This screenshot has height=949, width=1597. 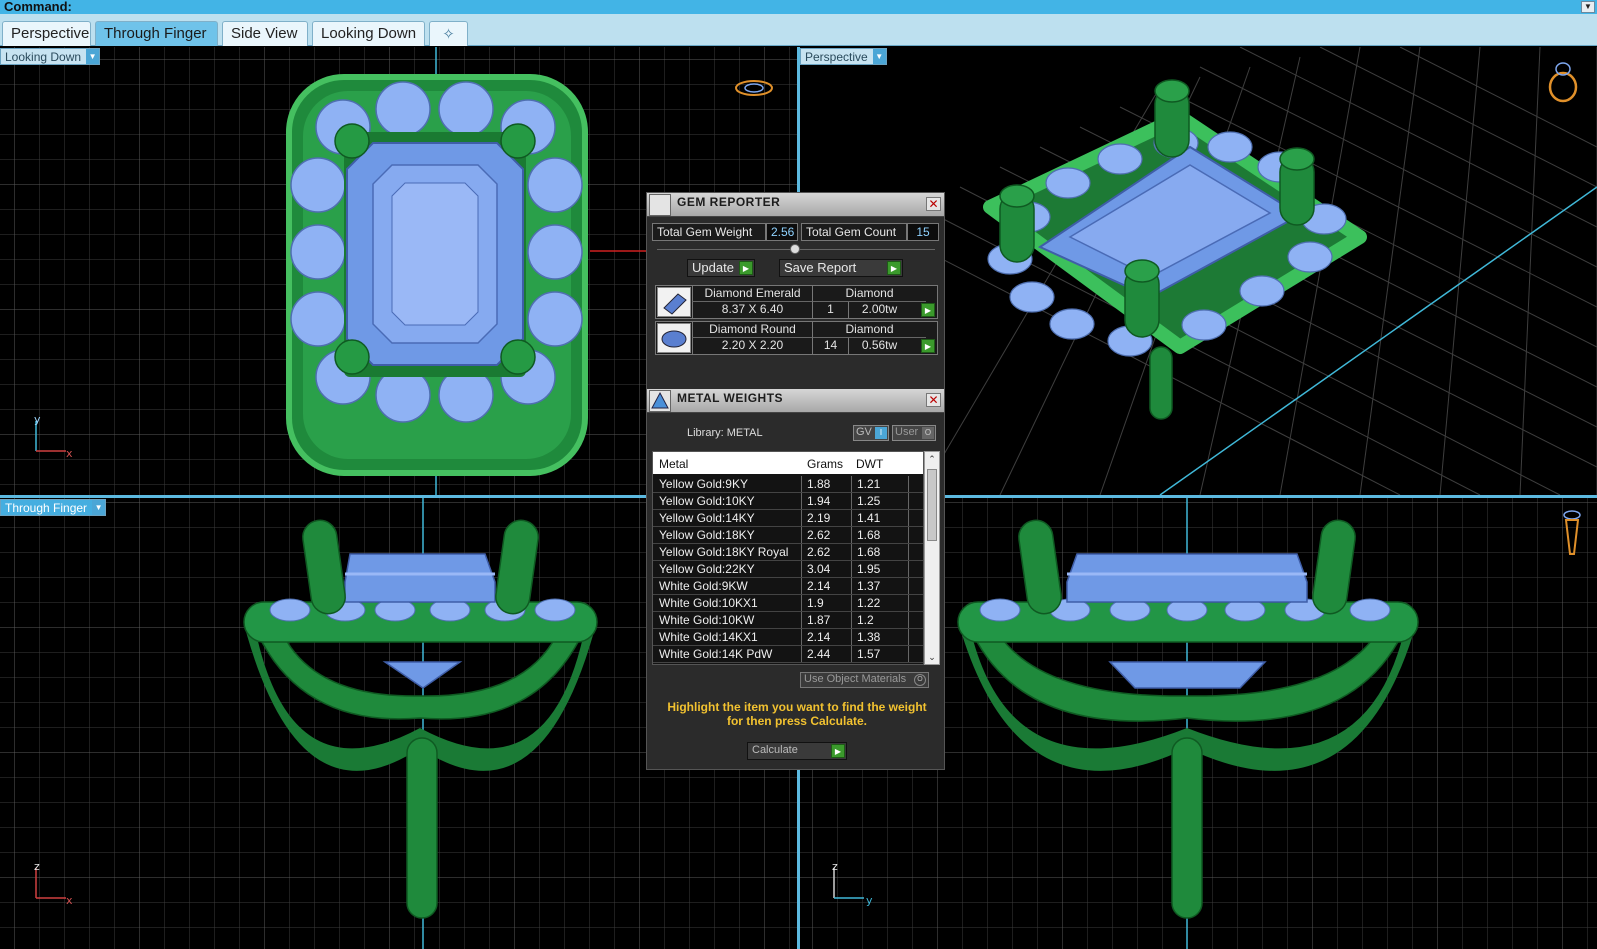 I want to click on add-tab-icon: ✧, so click(x=448, y=33).